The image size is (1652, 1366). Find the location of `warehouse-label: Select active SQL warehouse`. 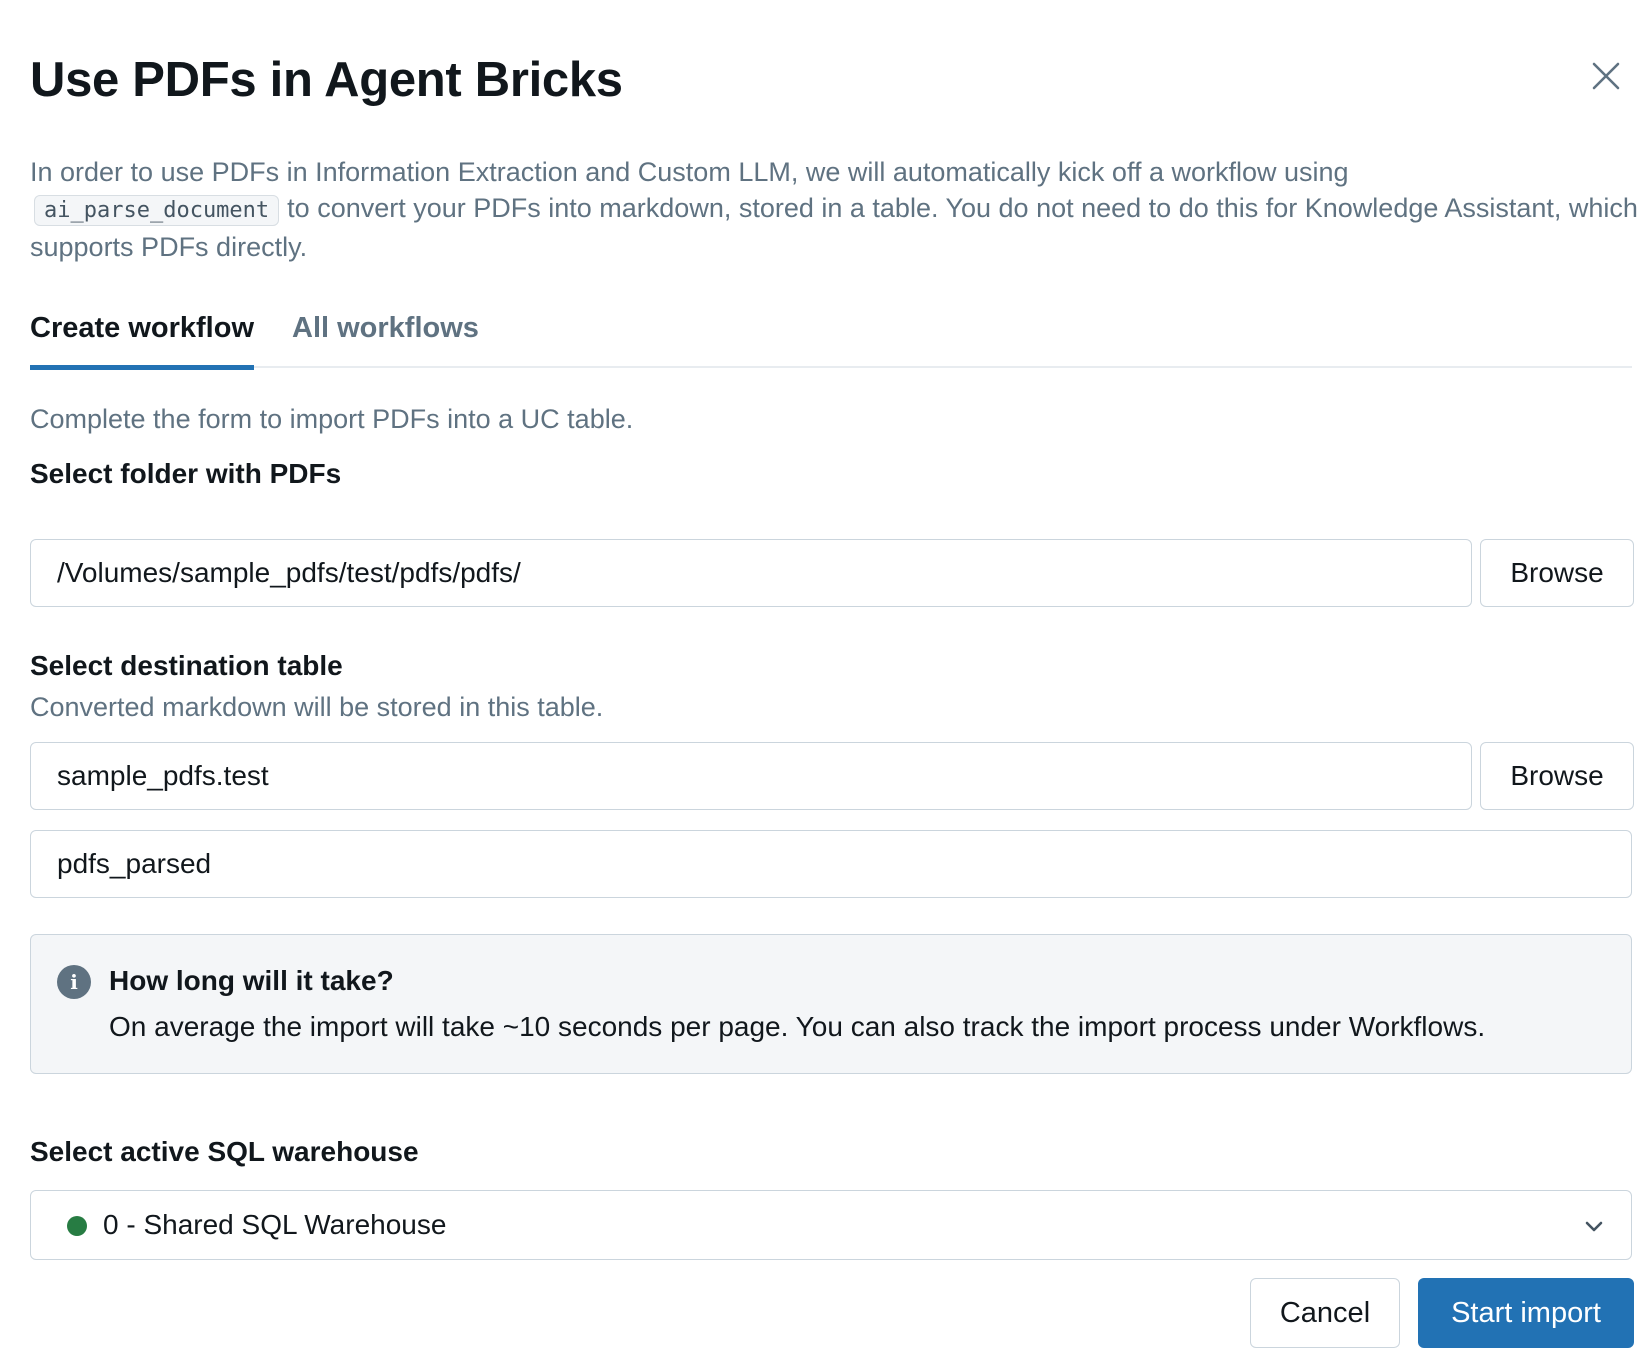

warehouse-label: Select active SQL warehouse is located at coordinates (224, 1151).